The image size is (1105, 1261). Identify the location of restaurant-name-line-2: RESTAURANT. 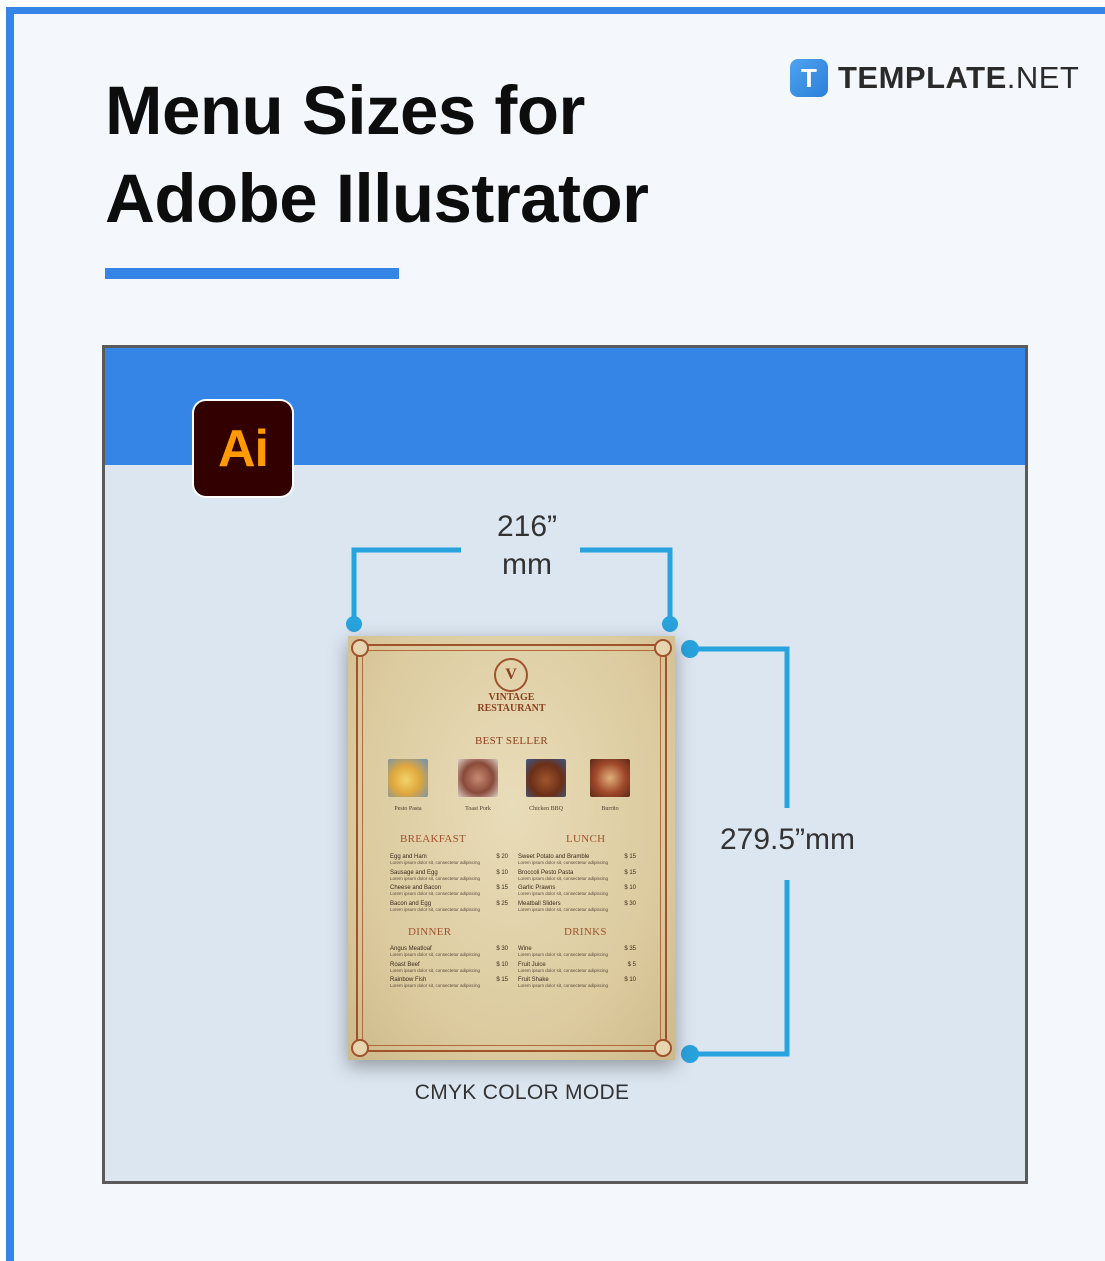
(511, 708).